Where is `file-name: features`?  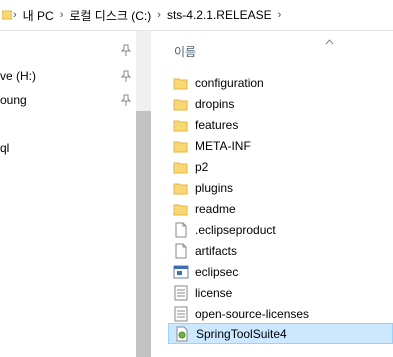 file-name: features is located at coordinates (217, 124).